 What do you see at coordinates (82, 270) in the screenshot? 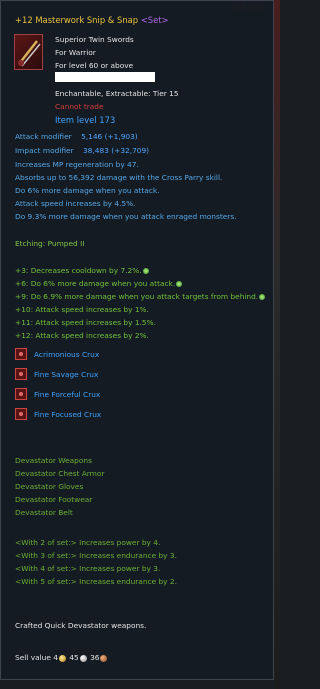
I see `enchant-bonus: +3: Decreases cooldown by 7.2%.` at bounding box center [82, 270].